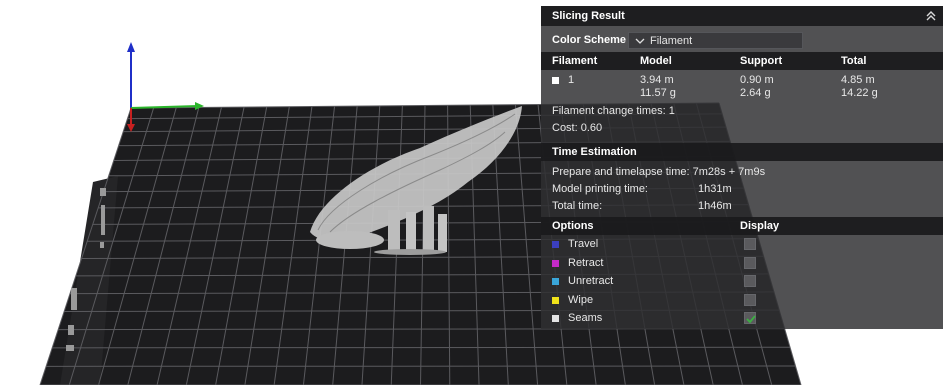  What do you see at coordinates (573, 226) in the screenshot?
I see `options-title: Options` at bounding box center [573, 226].